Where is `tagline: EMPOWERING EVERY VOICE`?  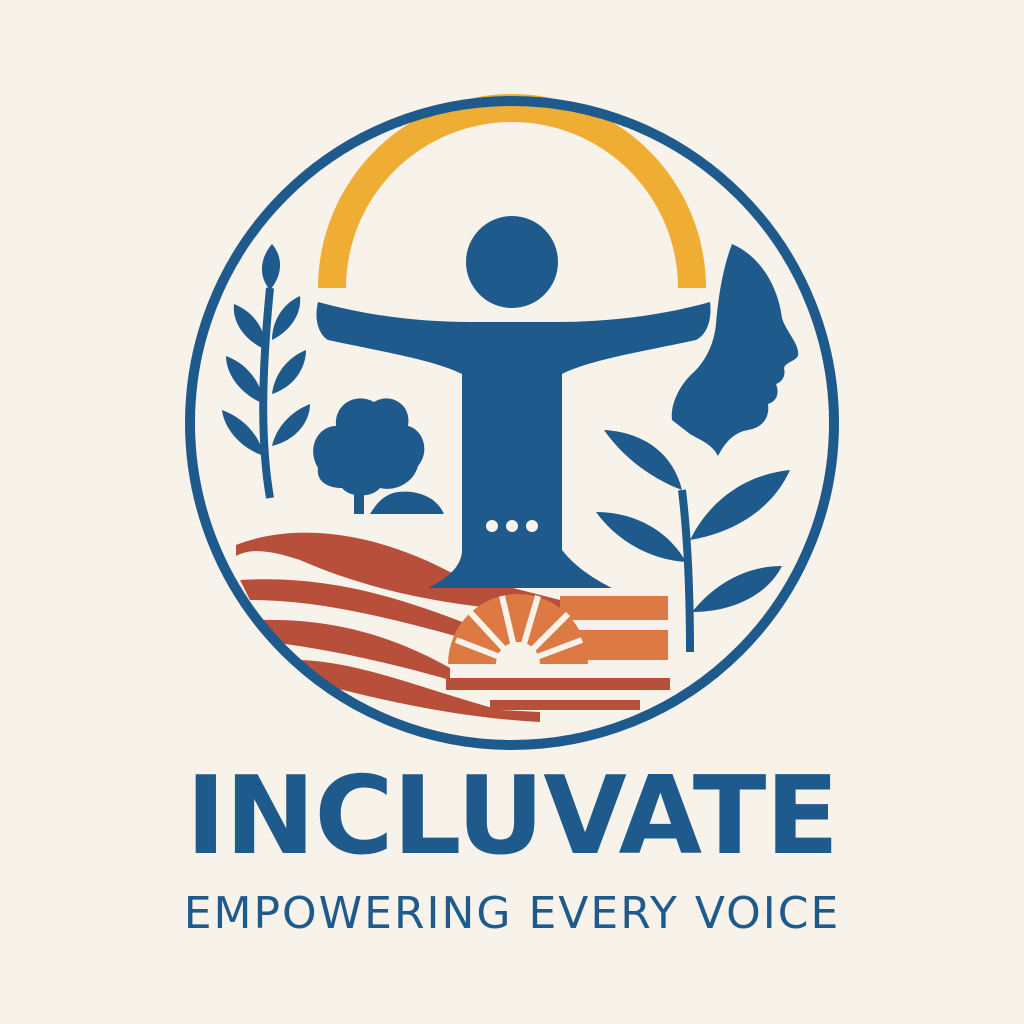 tagline: EMPOWERING EVERY VOICE is located at coordinates (512, 913).